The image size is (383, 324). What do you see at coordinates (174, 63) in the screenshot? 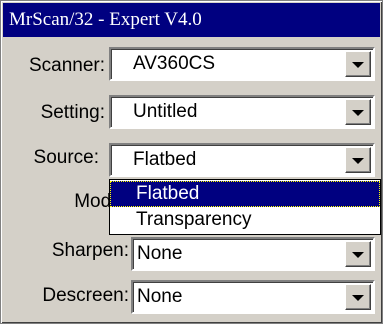
I see `scanner-value: AV360CS` at bounding box center [174, 63].